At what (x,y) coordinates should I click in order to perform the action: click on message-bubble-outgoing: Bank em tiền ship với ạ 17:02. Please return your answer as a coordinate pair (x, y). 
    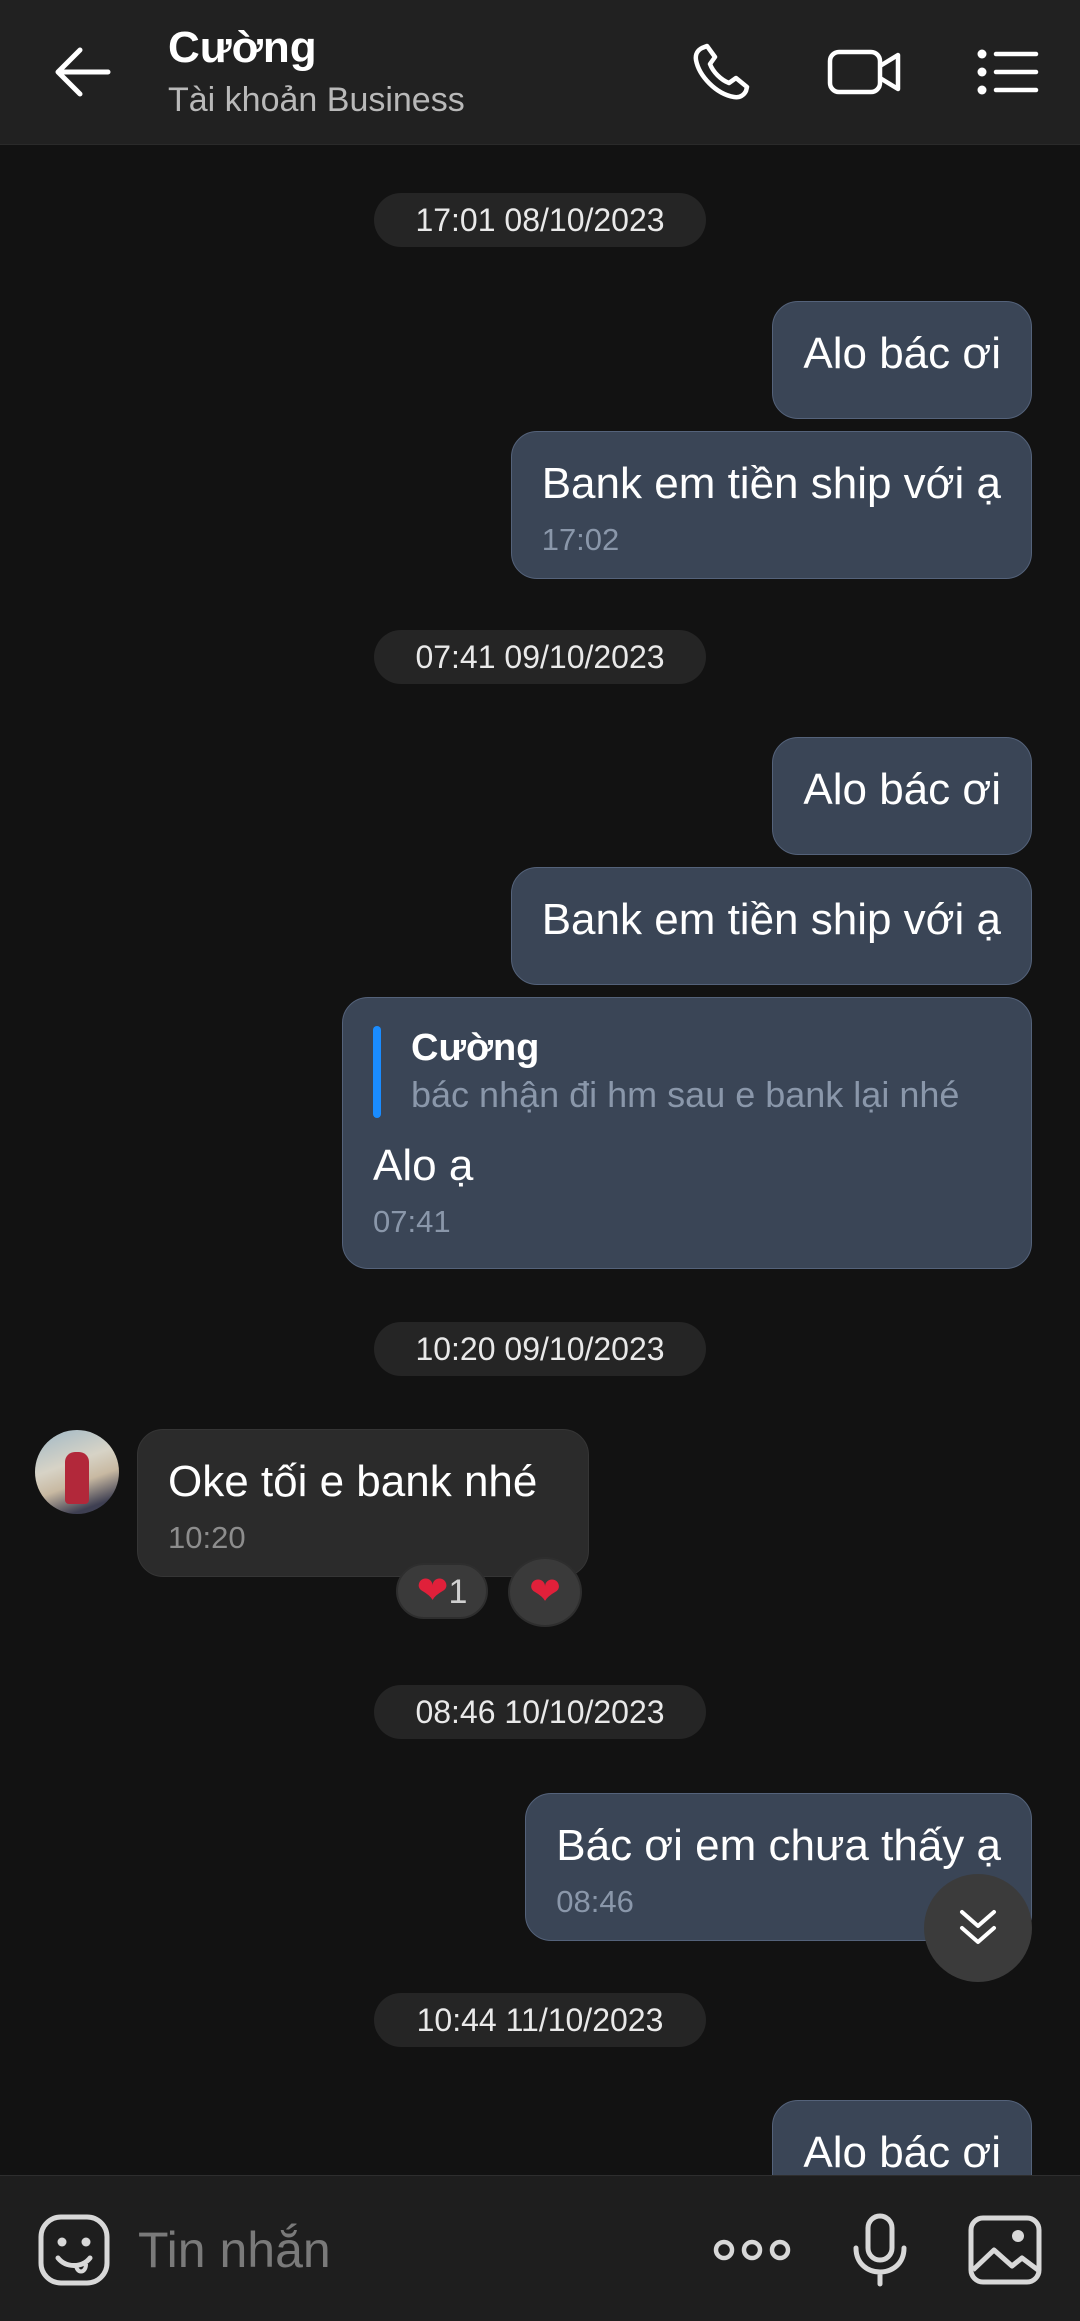
    Looking at the image, I should click on (771, 505).